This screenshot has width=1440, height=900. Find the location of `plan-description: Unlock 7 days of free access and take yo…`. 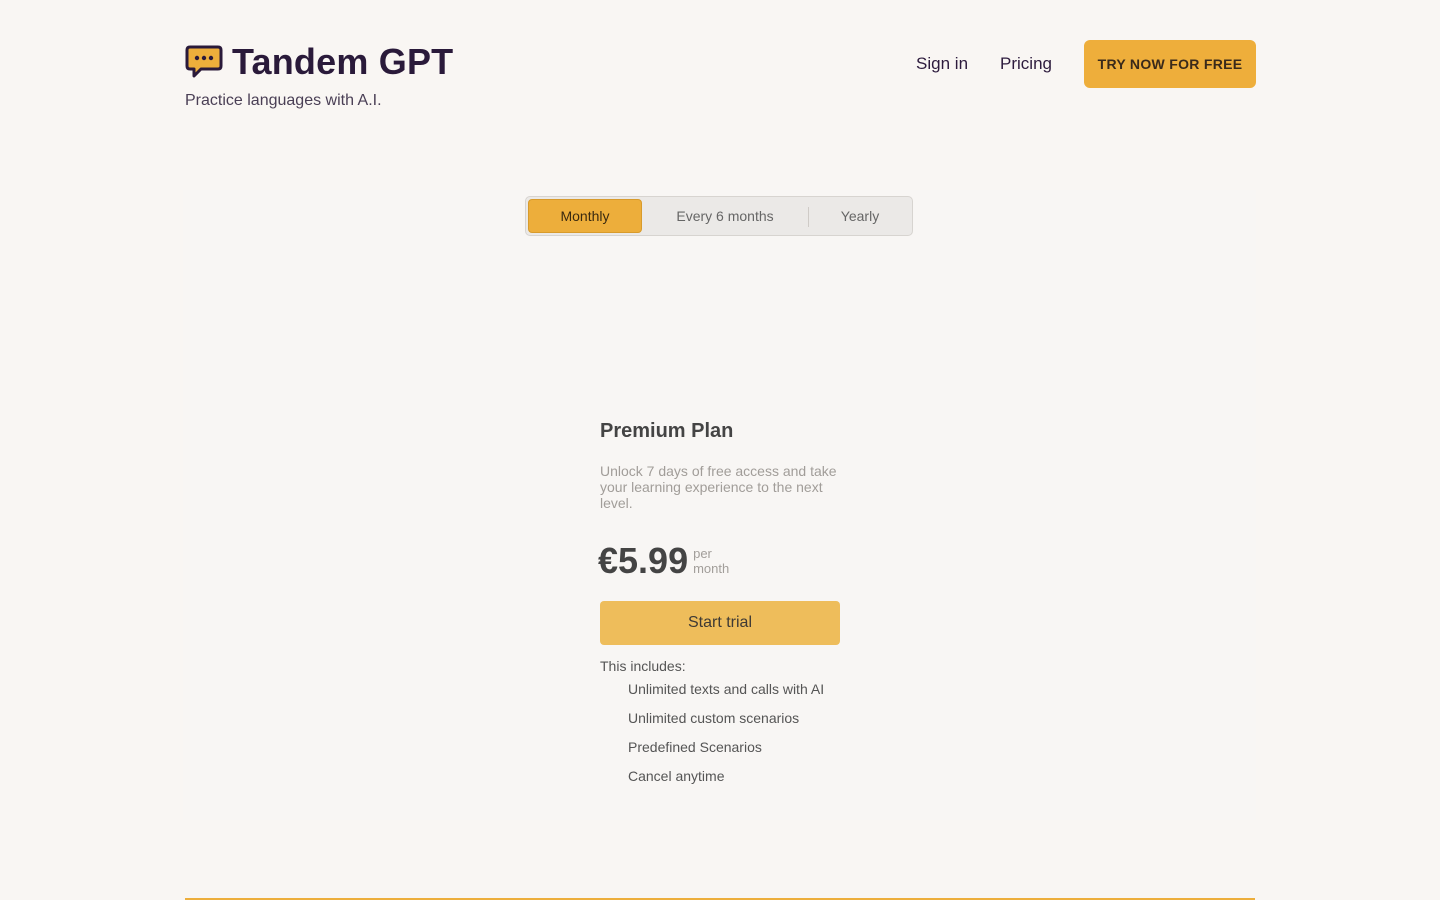

plan-description: Unlock 7 days of free access and take yo… is located at coordinates (718, 487).